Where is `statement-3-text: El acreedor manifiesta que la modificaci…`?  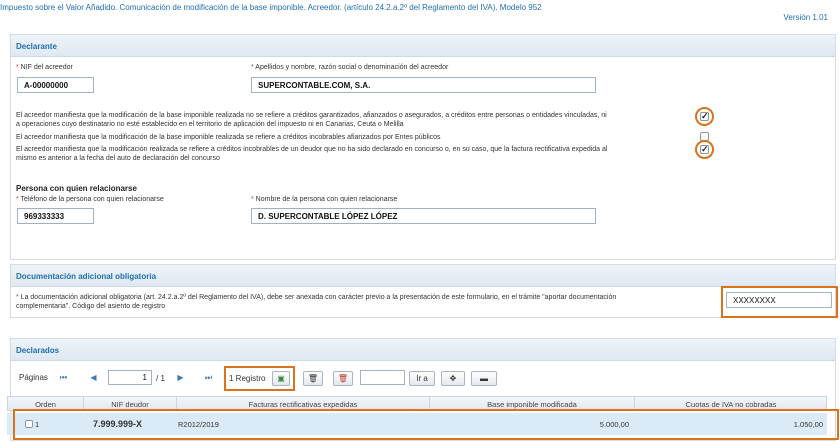 statement-3-text: El acreedor manifiesta que la modificaci… is located at coordinates (312, 154).